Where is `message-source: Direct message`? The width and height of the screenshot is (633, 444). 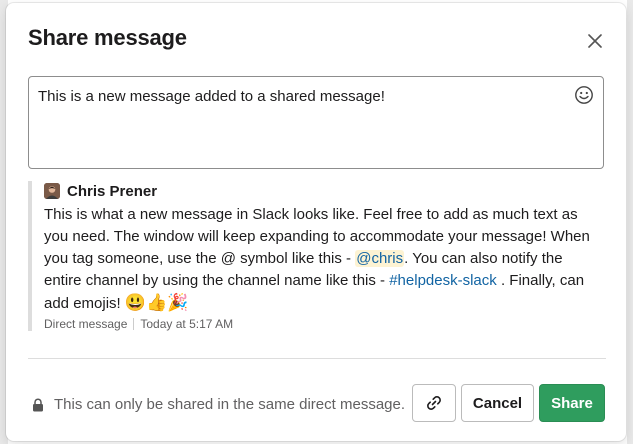
message-source: Direct message is located at coordinates (86, 324).